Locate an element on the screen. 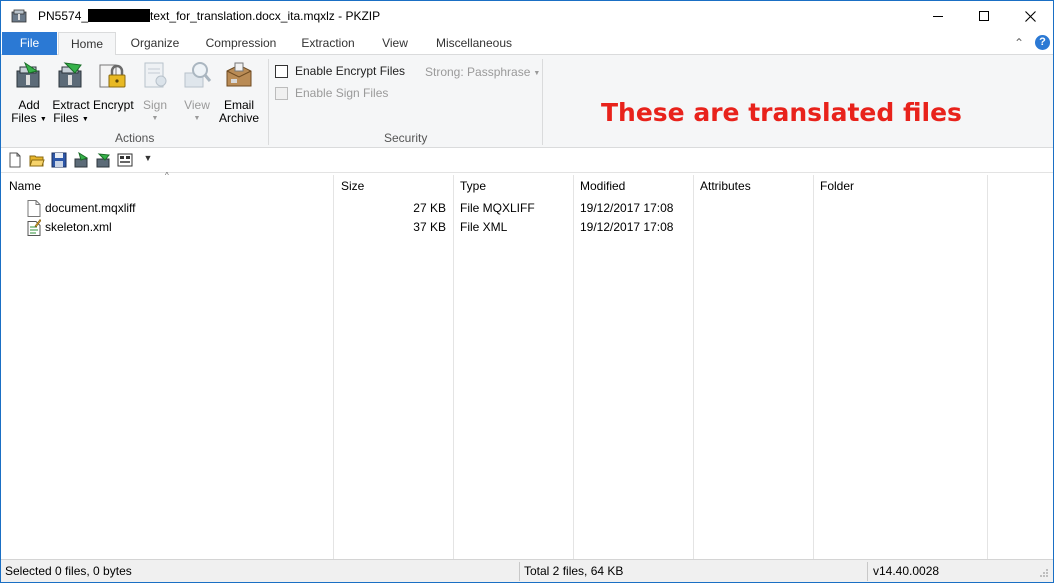  security-group-label: Security is located at coordinates (406, 138).